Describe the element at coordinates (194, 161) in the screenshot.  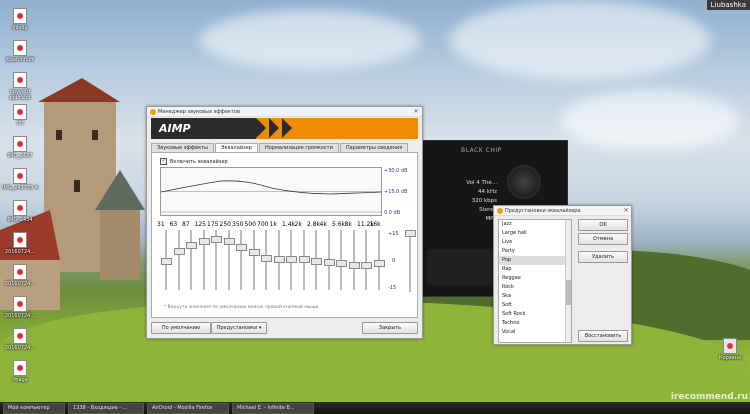
I see `enable-equalizer-checkbox: ✓ Включить эквалайзер` at that location.